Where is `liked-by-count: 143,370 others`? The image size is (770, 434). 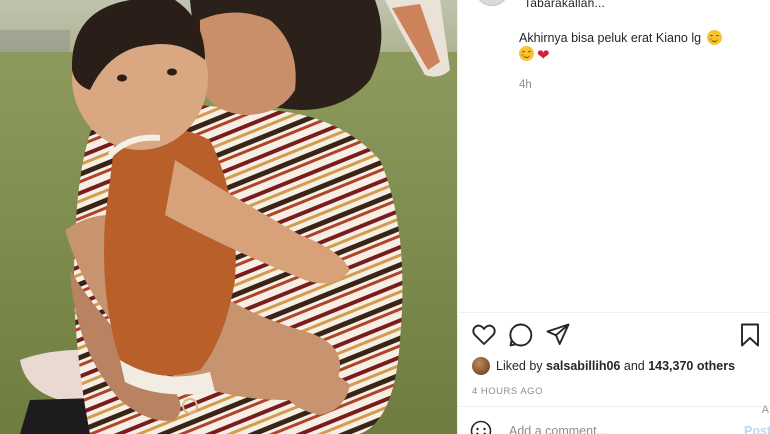 liked-by-count: 143,370 others is located at coordinates (691, 366).